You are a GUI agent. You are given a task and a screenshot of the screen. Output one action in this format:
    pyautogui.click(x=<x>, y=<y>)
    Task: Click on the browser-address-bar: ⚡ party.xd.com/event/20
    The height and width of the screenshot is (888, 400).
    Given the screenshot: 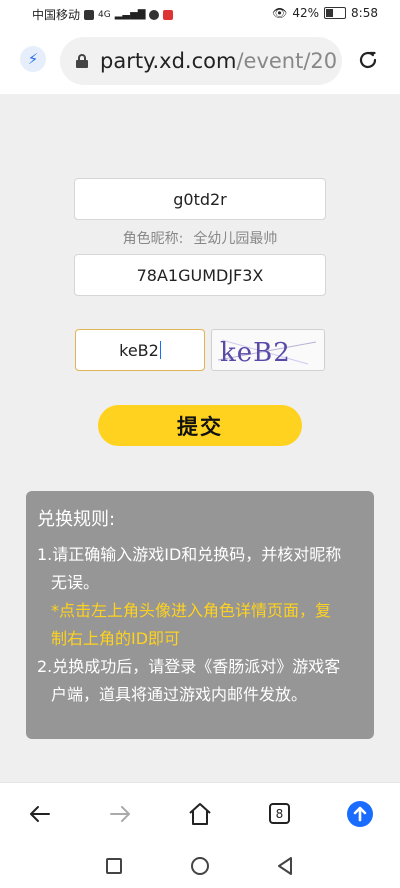 What is the action you would take?
    pyautogui.click(x=200, y=61)
    